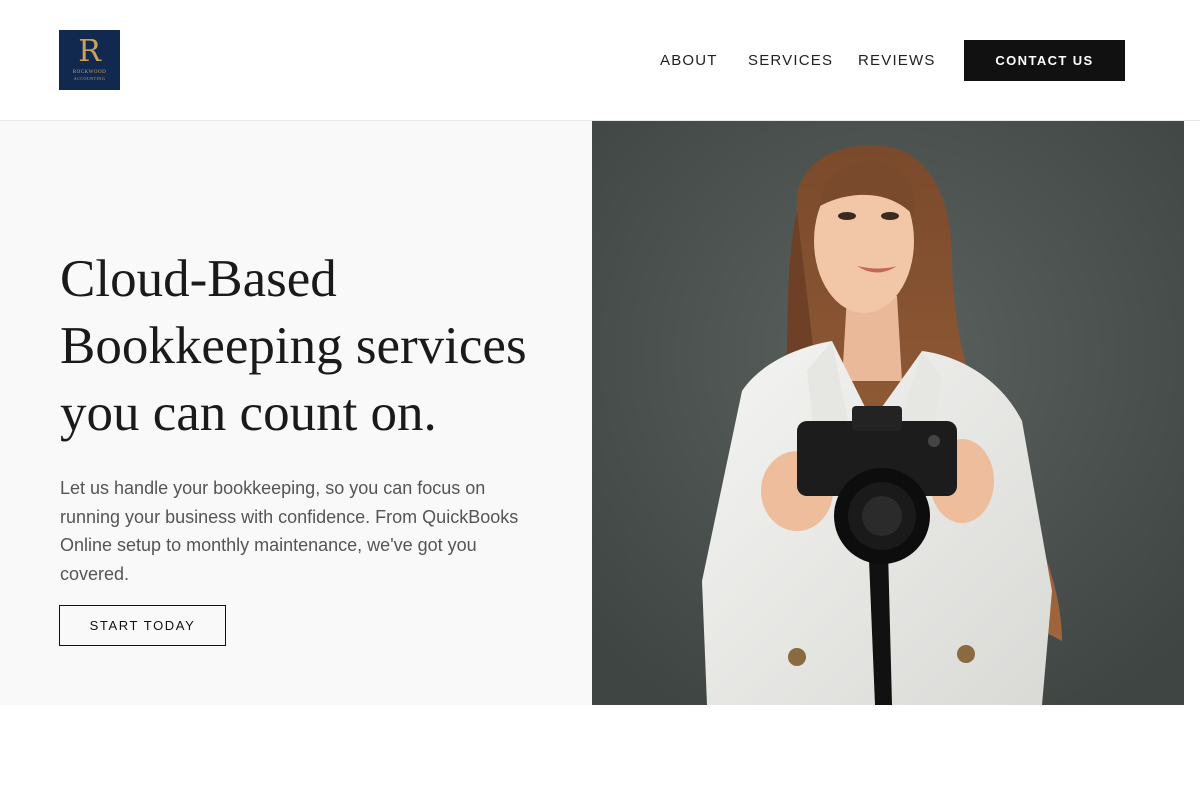  I want to click on start-today-button: START TODAY, so click(142, 625).